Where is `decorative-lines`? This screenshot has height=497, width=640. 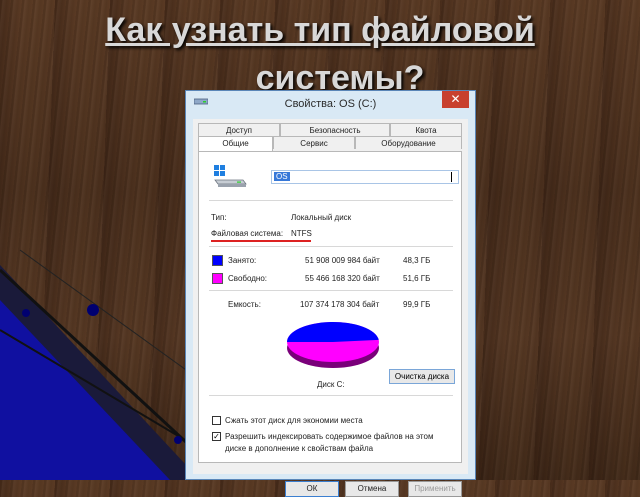 decorative-lines is located at coordinates (100, 364).